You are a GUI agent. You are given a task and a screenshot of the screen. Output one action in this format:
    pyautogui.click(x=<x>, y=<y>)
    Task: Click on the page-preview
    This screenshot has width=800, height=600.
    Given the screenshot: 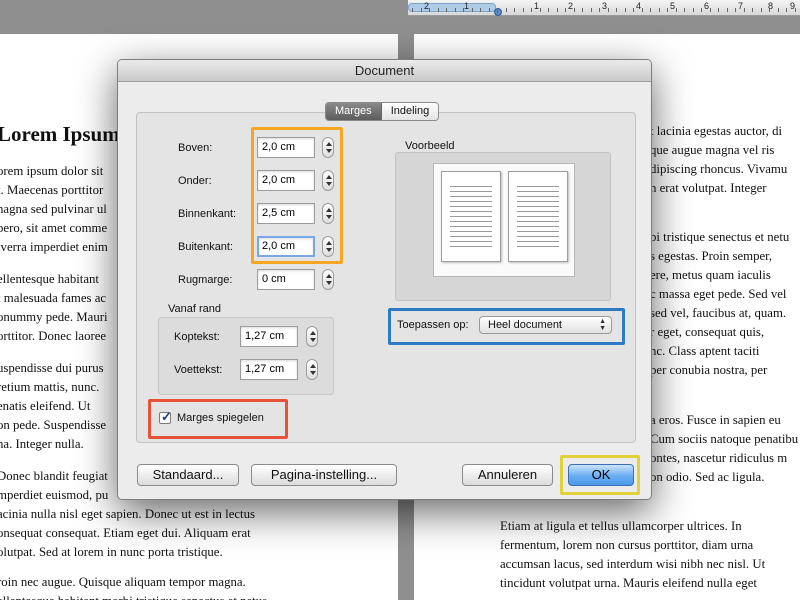 What is the action you would take?
    pyautogui.click(x=503, y=226)
    